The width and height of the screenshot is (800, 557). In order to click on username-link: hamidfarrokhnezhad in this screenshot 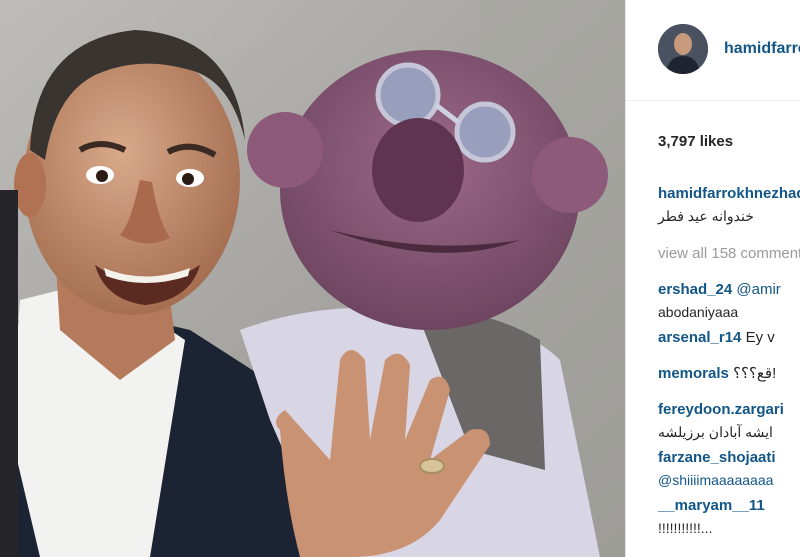, I will do `click(762, 49)`.